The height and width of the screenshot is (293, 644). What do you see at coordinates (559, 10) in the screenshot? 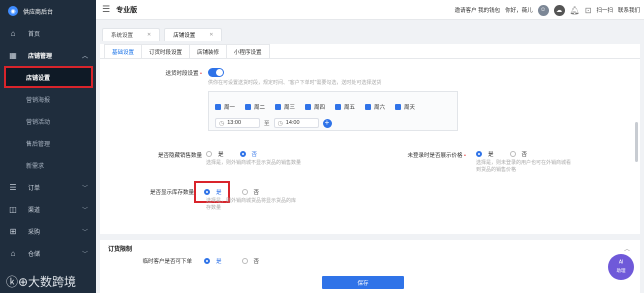
I see `cloud-icon: ☁` at bounding box center [559, 10].